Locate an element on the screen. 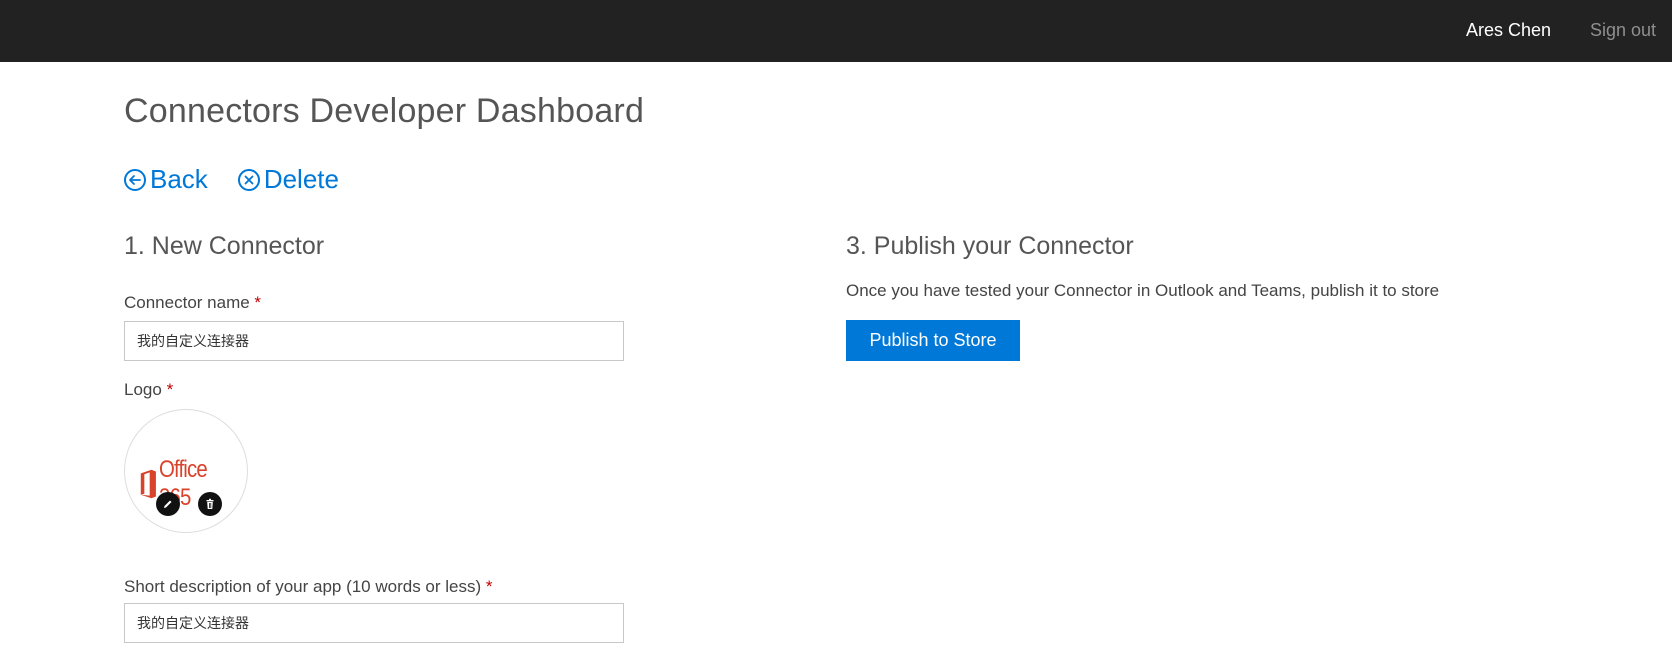  connector-name-input is located at coordinates (374, 341).